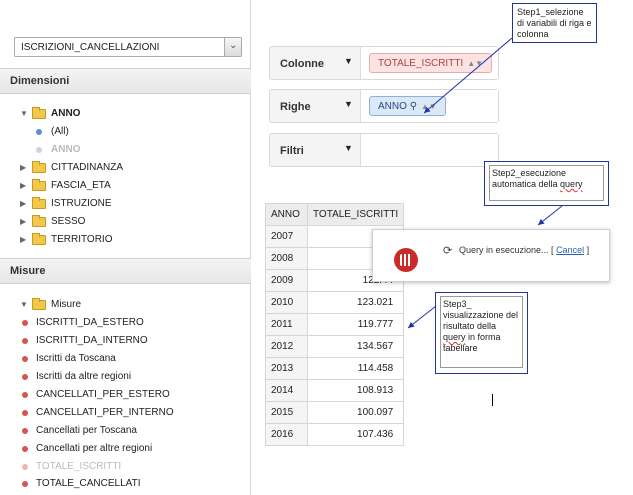  I want to click on tree-item-label: ISTRUZIONE, so click(81, 203).